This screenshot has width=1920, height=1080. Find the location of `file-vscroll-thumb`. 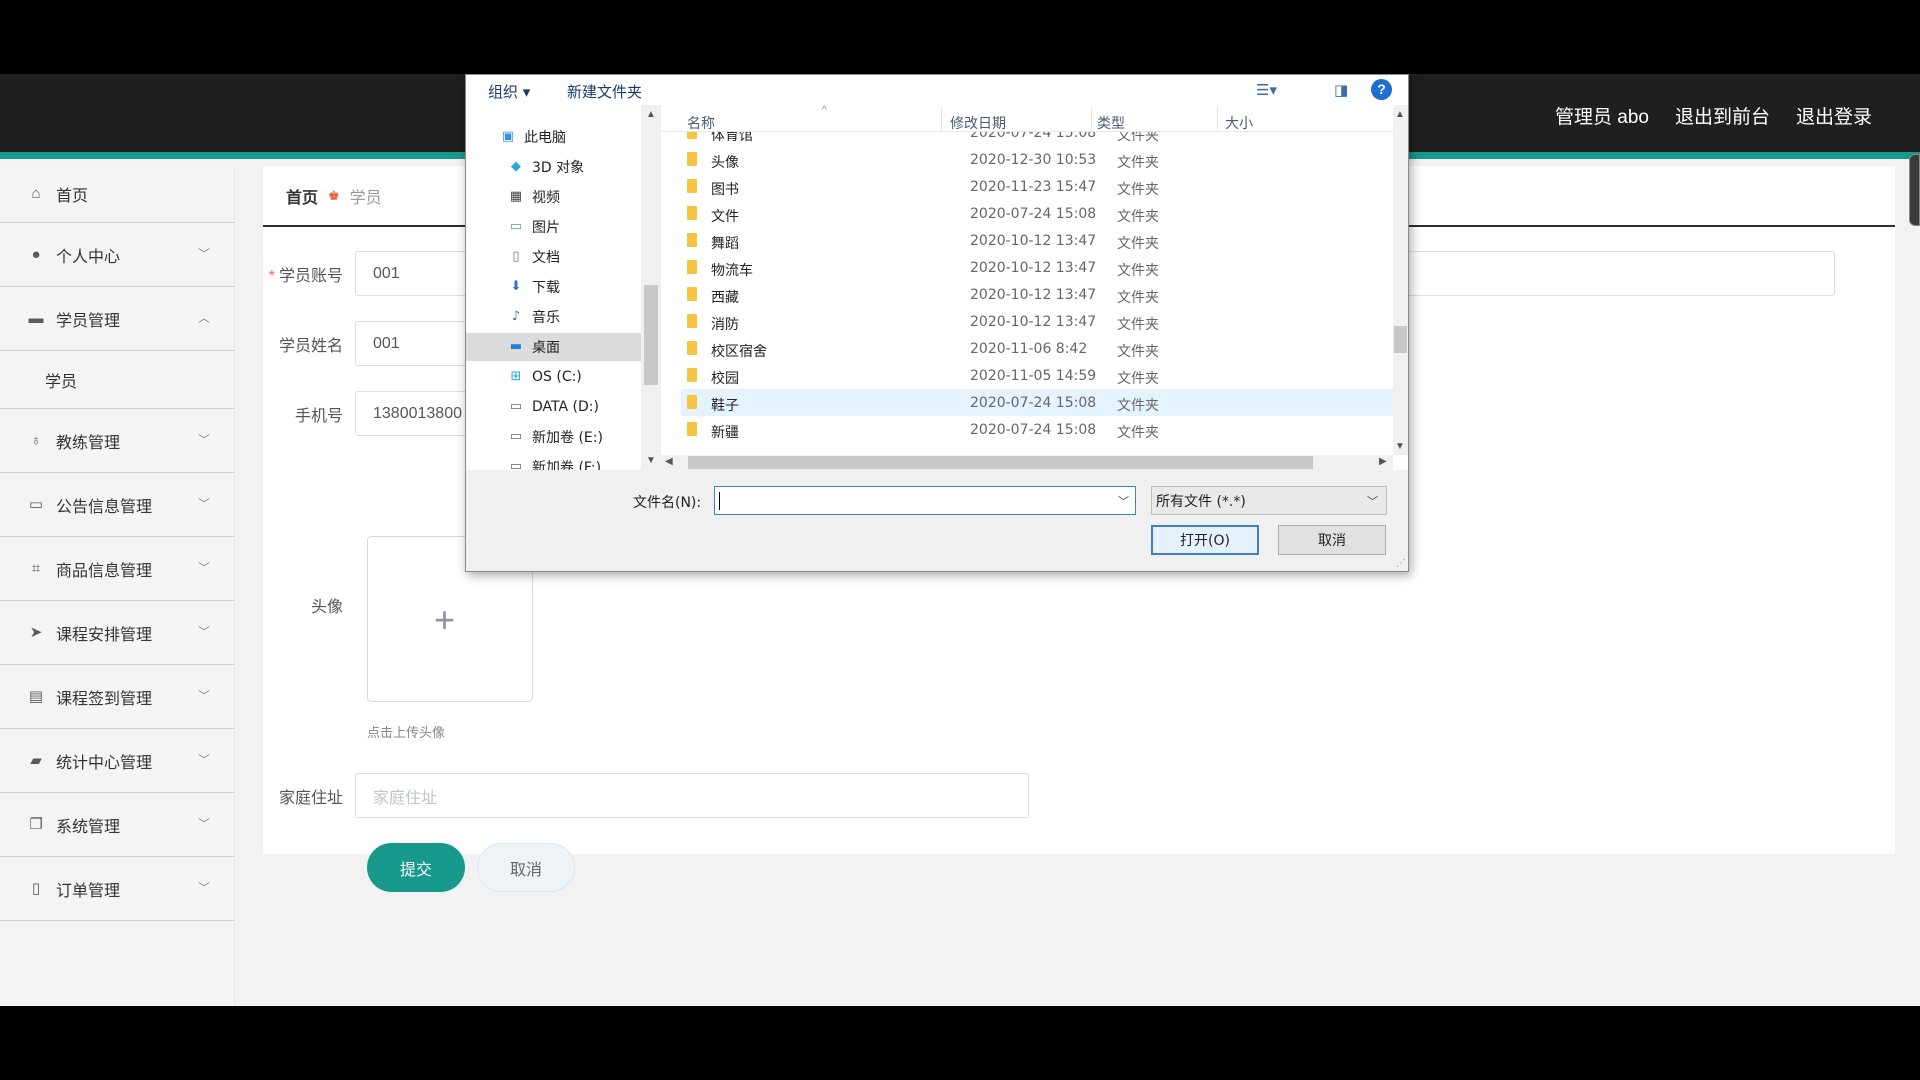

file-vscroll-thumb is located at coordinates (1400, 339).